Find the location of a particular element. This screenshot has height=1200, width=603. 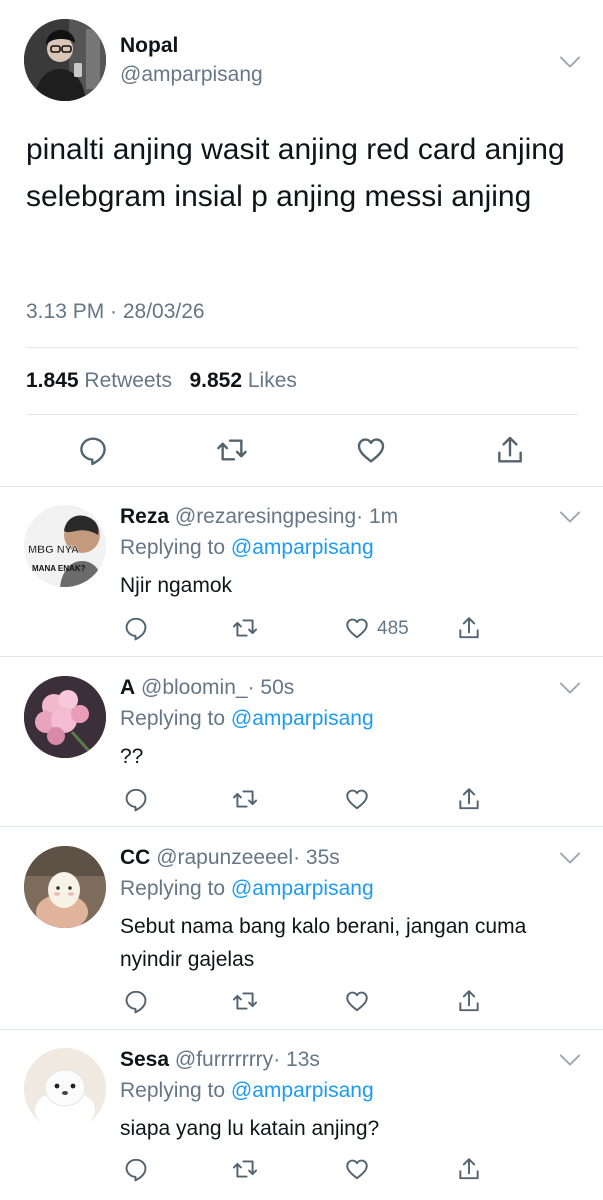

tweet-timestamp: 3.13 PM · 28/03/26 is located at coordinates (115, 311).